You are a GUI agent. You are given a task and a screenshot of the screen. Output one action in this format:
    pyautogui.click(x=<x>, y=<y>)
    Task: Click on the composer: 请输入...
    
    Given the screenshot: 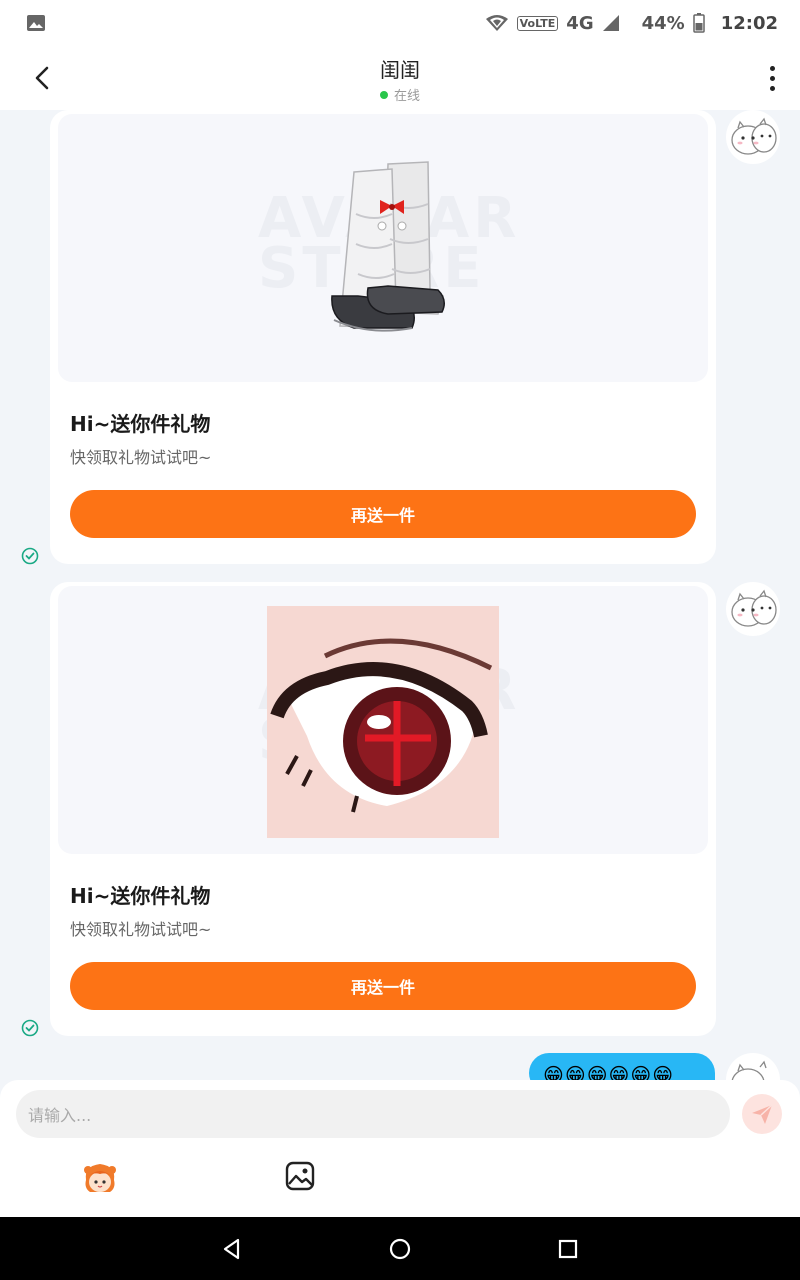 What is the action you would take?
    pyautogui.click(x=400, y=1148)
    